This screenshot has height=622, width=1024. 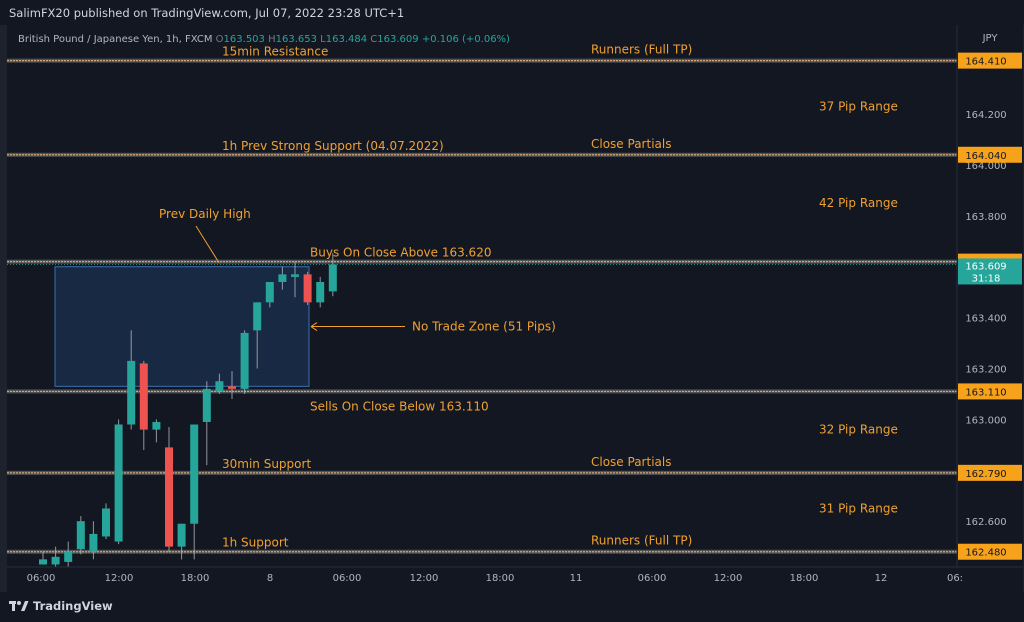 I want to click on level-price-tag-text: 162.790, so click(x=985, y=474).